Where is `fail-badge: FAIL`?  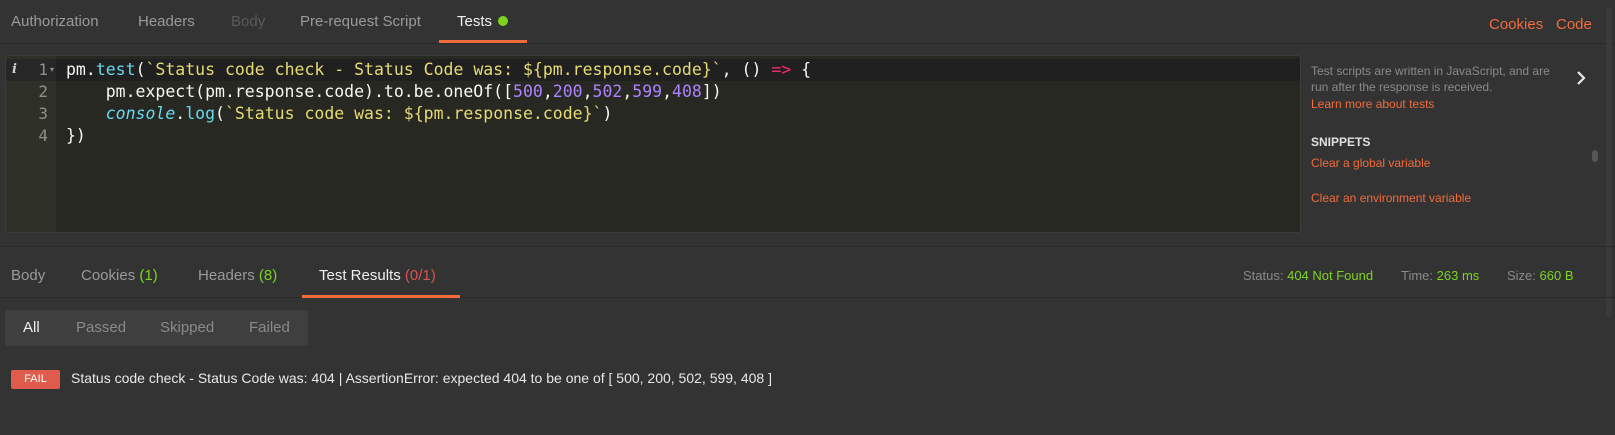 fail-badge: FAIL is located at coordinates (35, 379).